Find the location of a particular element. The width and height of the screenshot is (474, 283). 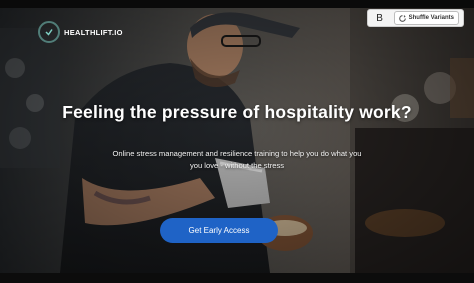

variant-toolbar: B Shuffle Variants is located at coordinates (415, 18).